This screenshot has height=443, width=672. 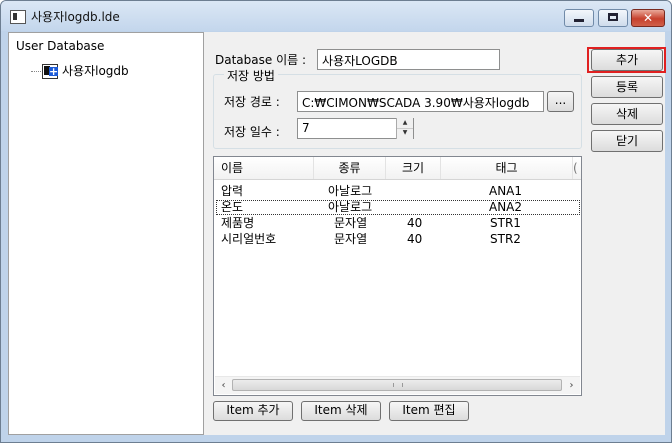 What do you see at coordinates (627, 87) in the screenshot?
I see `register-button: 등록` at bounding box center [627, 87].